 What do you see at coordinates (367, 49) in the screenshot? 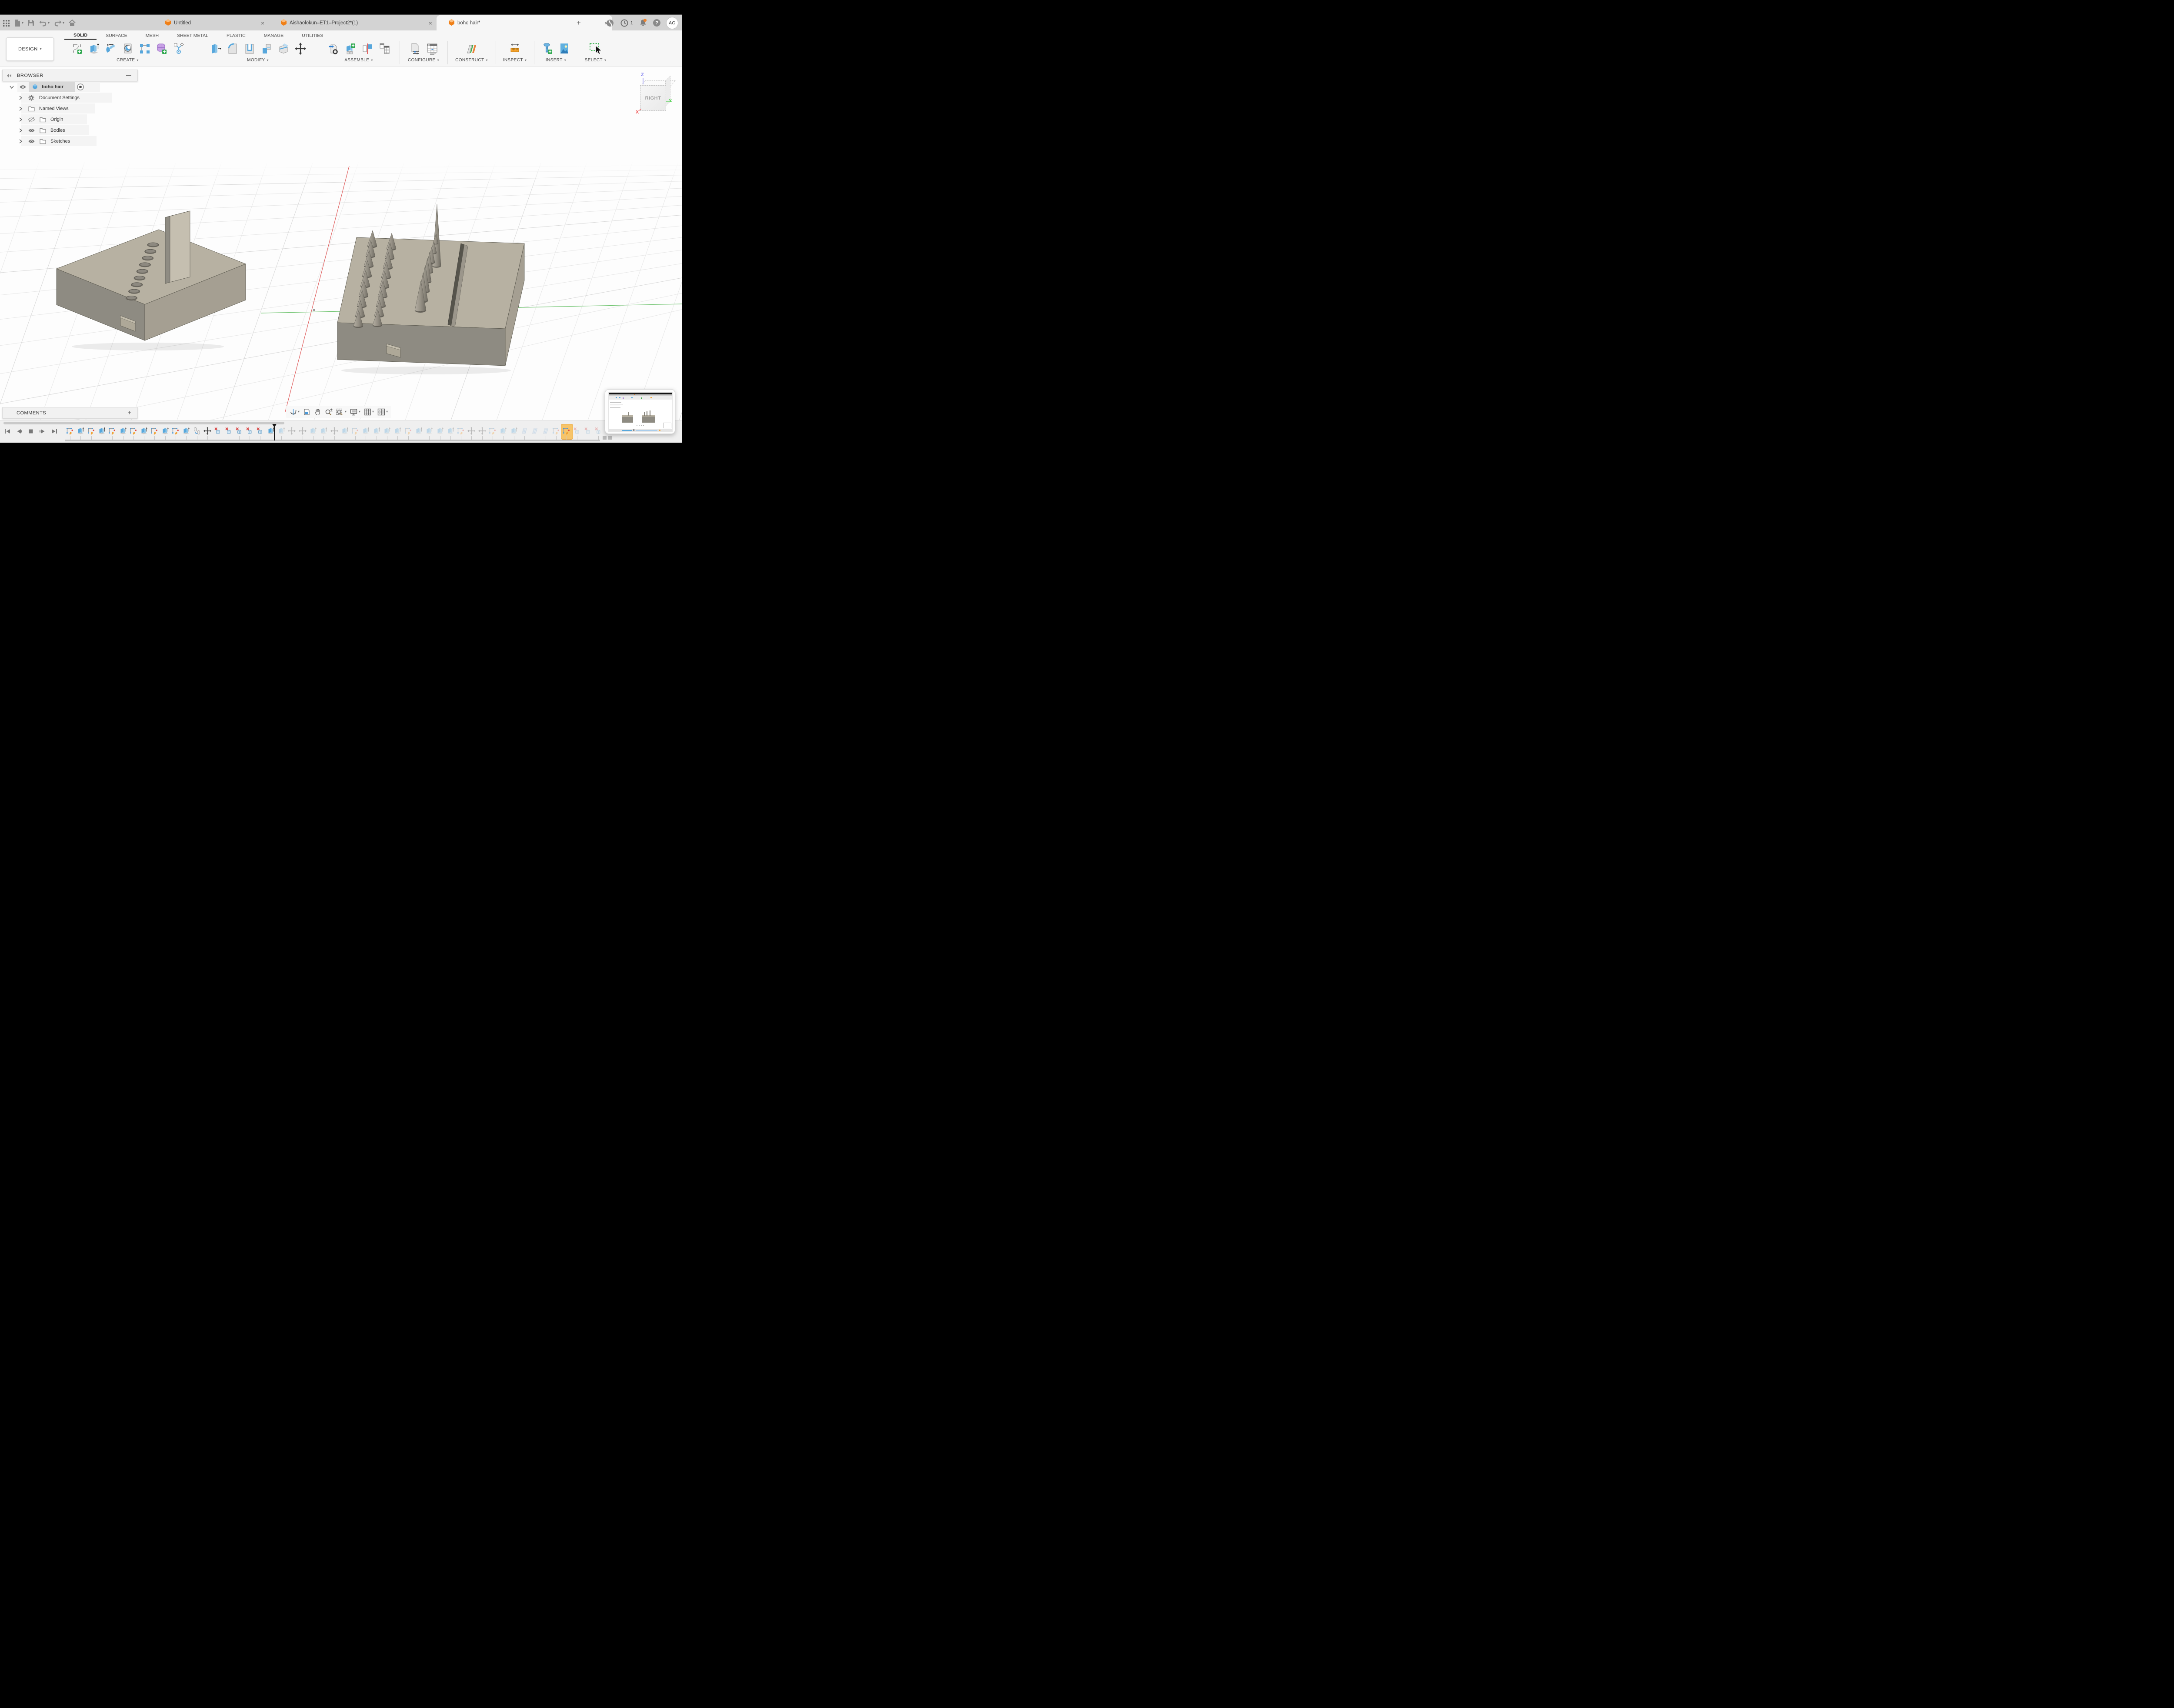
I see `joint-button` at bounding box center [367, 49].